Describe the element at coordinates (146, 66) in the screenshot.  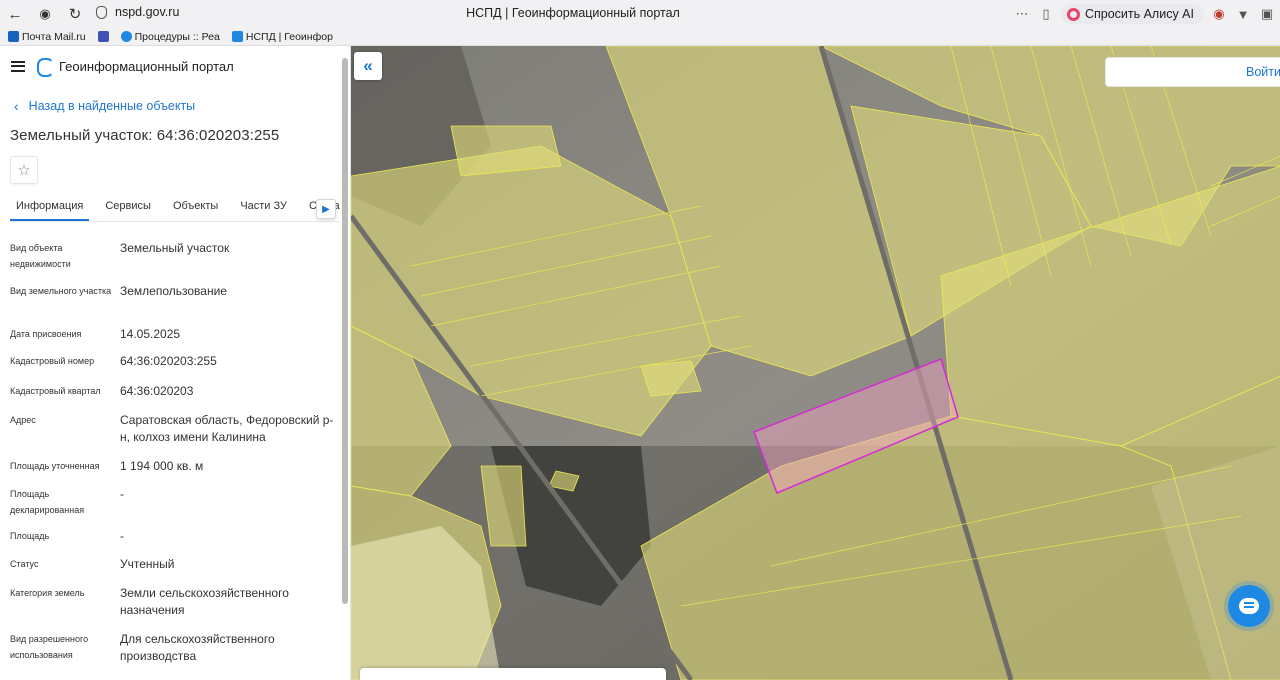
I see `portal-name: Геоинформационный портал` at that location.